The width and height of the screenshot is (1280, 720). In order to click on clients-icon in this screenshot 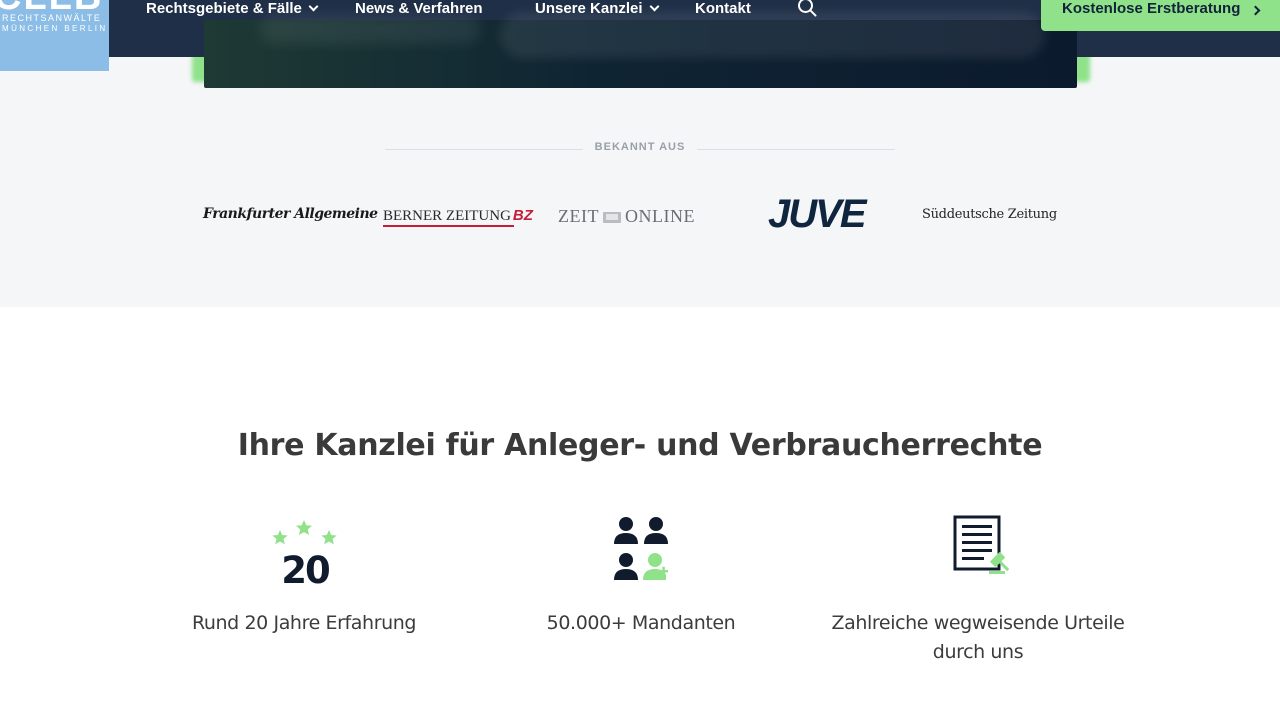, I will do `click(641, 548)`.